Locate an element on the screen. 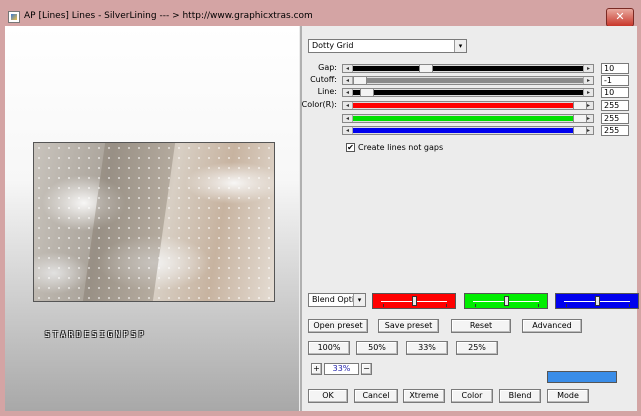 This screenshot has width=641, height=416. slider-value-field: -1 is located at coordinates (615, 80).